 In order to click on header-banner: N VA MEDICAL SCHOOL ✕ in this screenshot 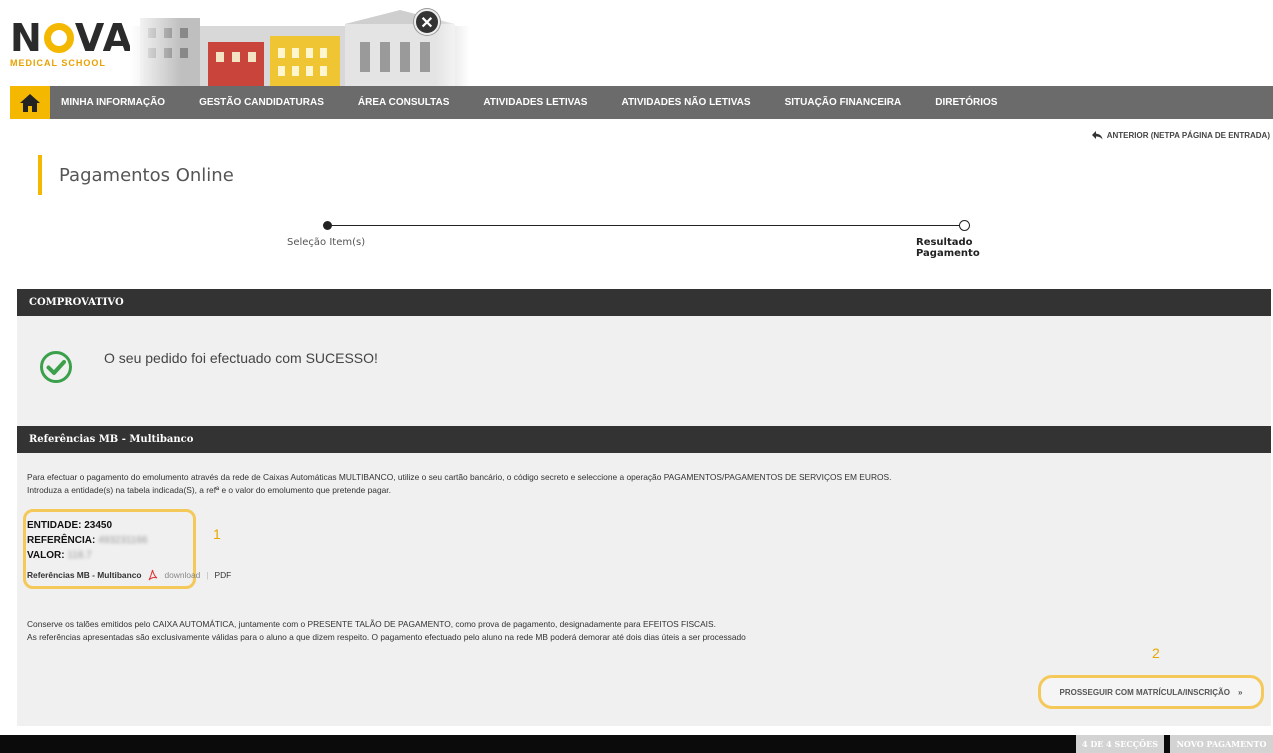, I will do `click(636, 43)`.